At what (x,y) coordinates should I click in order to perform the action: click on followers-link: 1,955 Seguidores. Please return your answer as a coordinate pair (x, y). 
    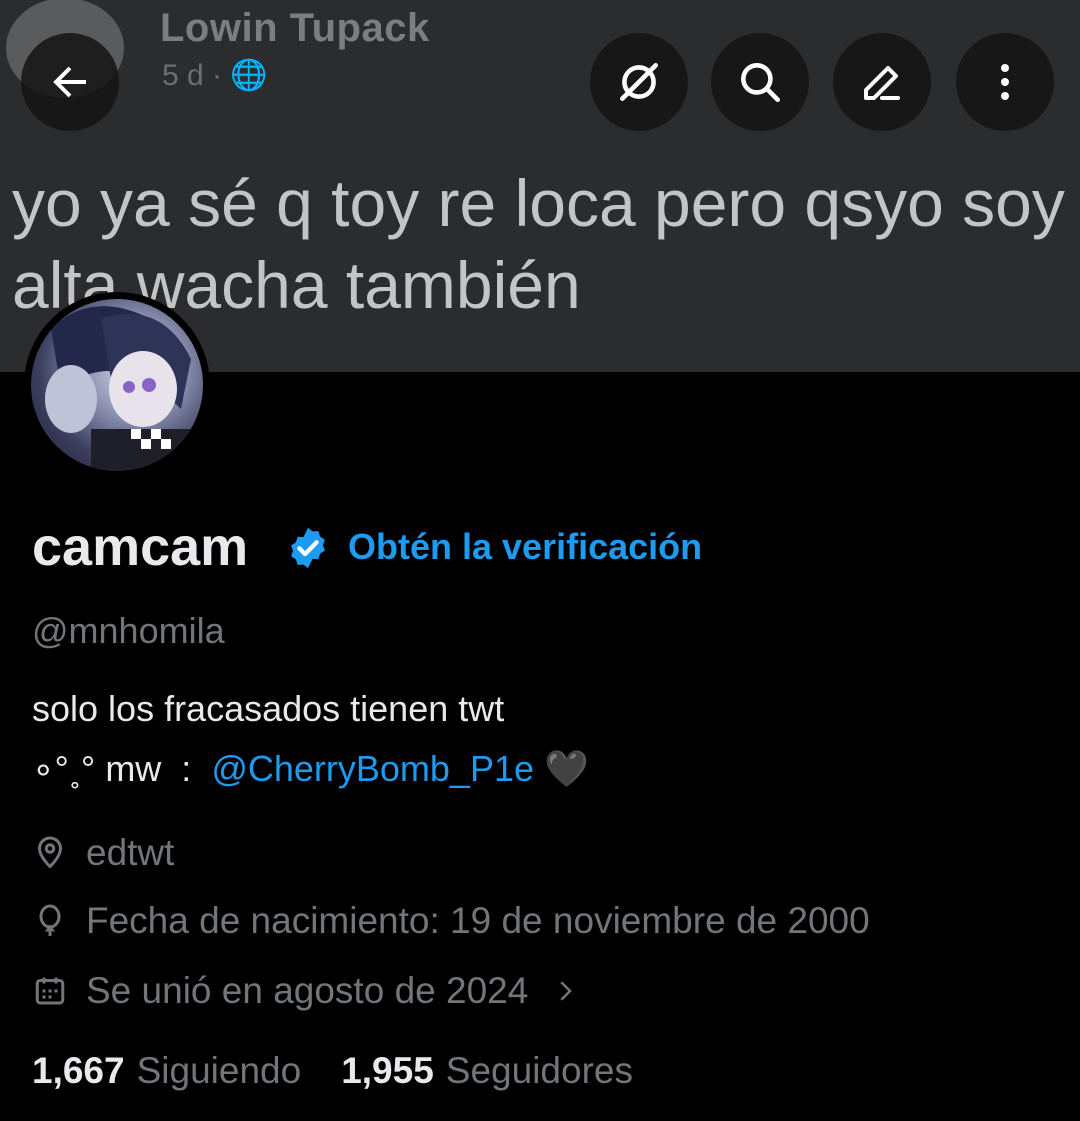
    Looking at the image, I should click on (487, 1071).